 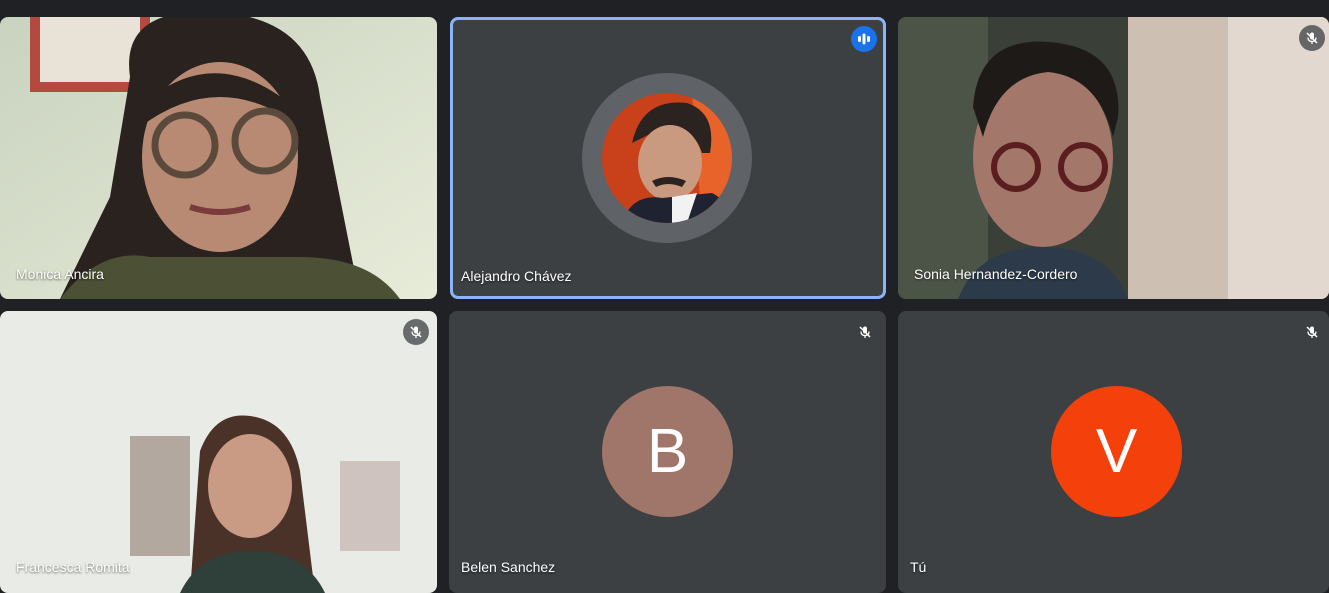 What do you see at coordinates (918, 567) in the screenshot?
I see `participant-name: Tú` at bounding box center [918, 567].